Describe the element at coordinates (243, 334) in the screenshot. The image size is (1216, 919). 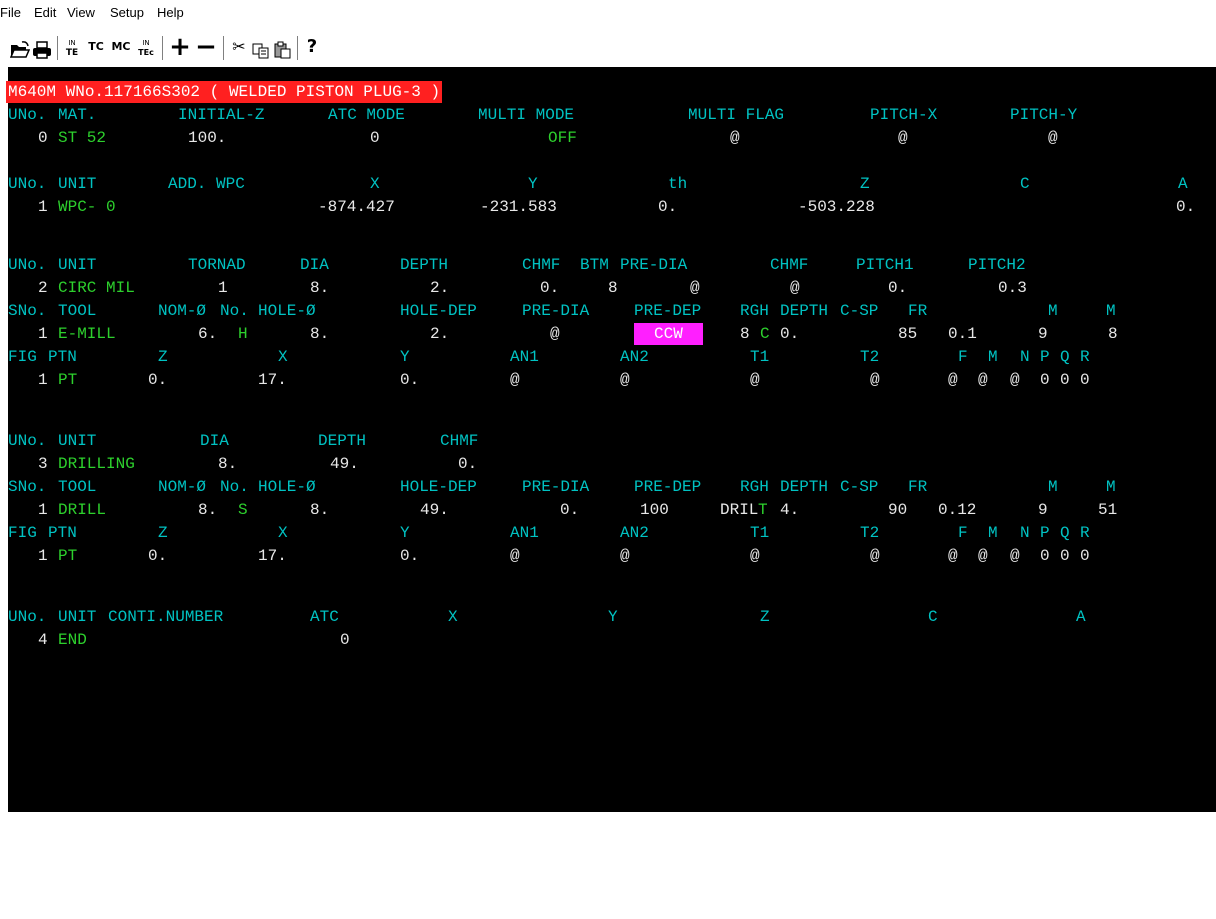
I see `tool-no: H` at that location.